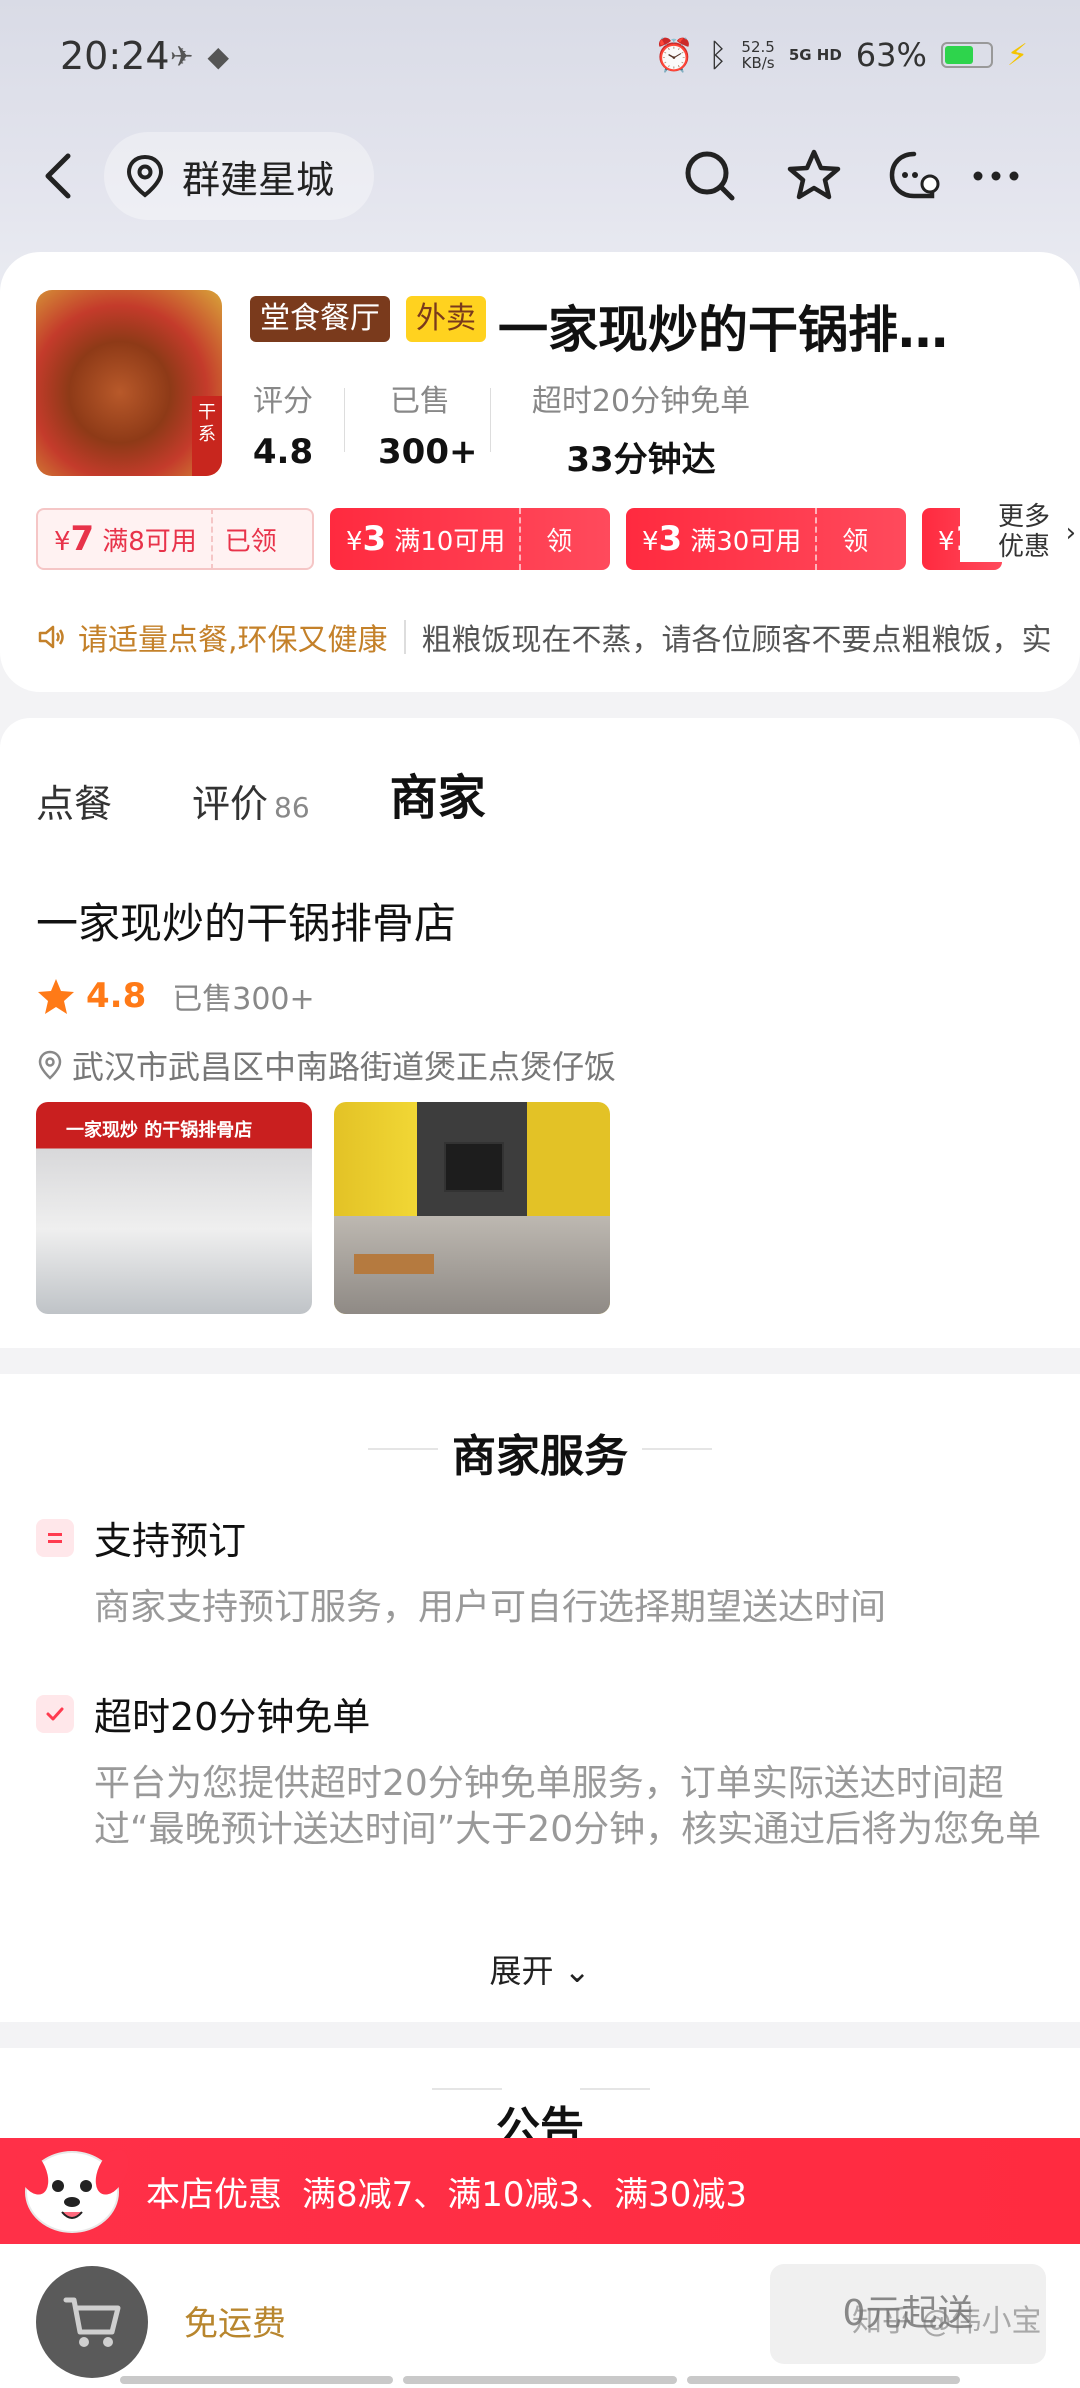  I want to click on net-speed-unit: KB/s, so click(758, 63).